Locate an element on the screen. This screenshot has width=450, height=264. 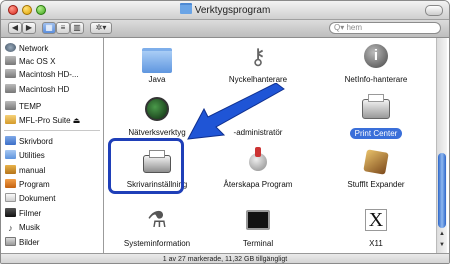
disk-image-icon is located at coordinates (10, 119).